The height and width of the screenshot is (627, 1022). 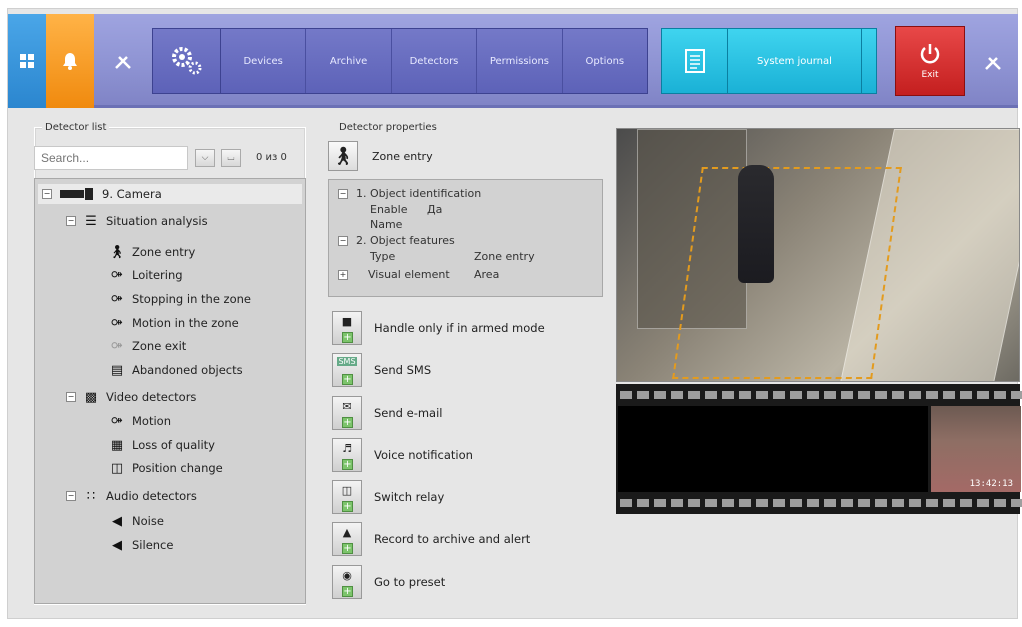 I want to click on position-icon: ◫, so click(x=117, y=468).